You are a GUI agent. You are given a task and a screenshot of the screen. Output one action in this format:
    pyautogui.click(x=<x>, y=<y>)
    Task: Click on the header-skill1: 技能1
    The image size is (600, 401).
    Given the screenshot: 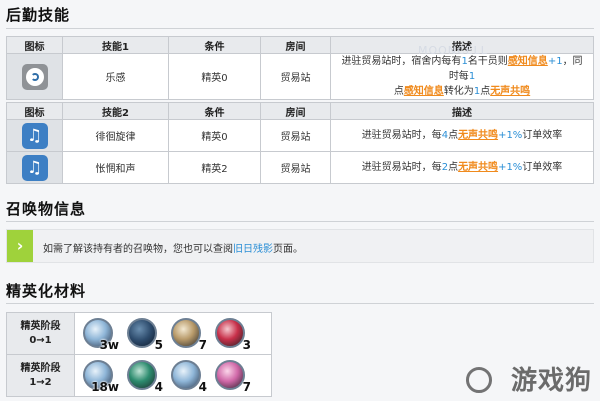 What is the action you would take?
    pyautogui.click(x=115, y=45)
    